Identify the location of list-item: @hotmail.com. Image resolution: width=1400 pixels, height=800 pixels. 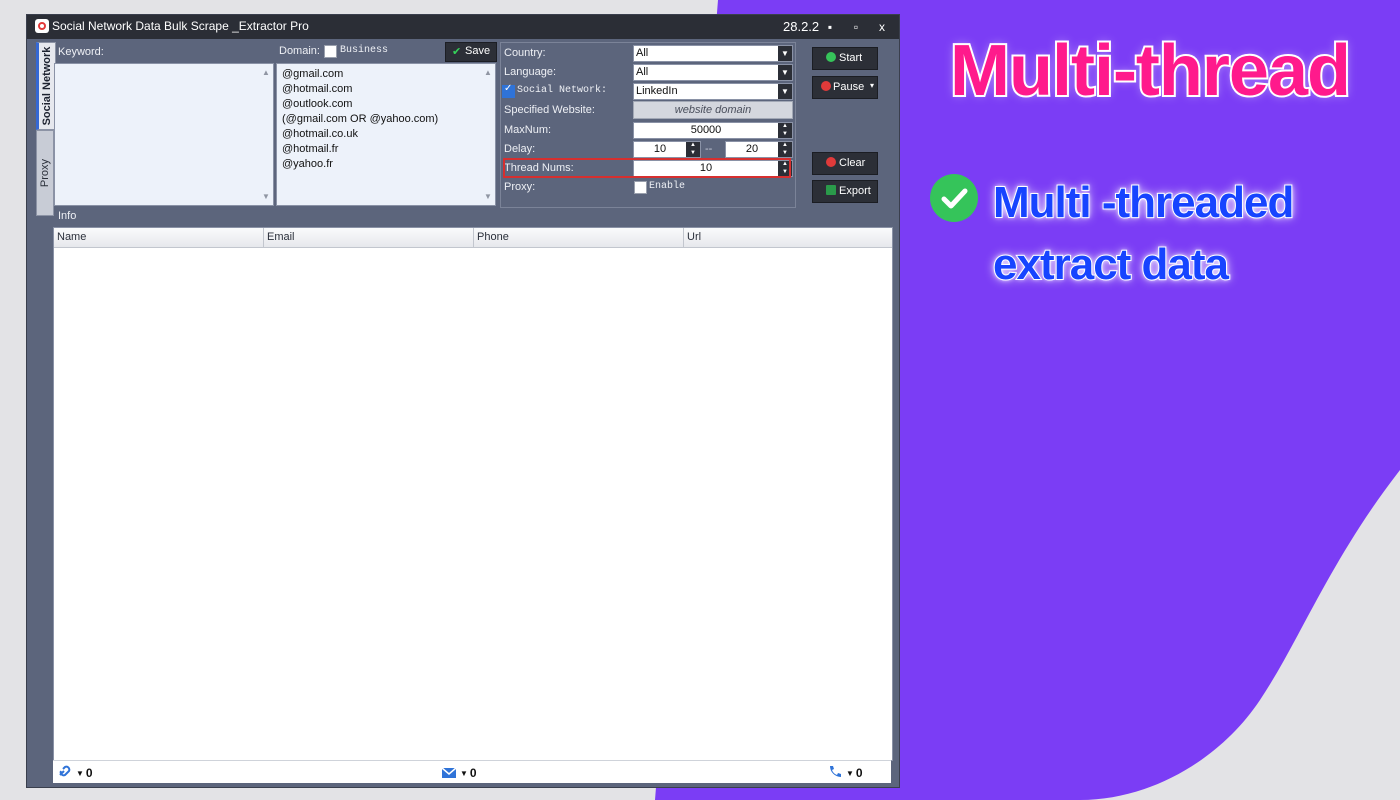
(317, 89).